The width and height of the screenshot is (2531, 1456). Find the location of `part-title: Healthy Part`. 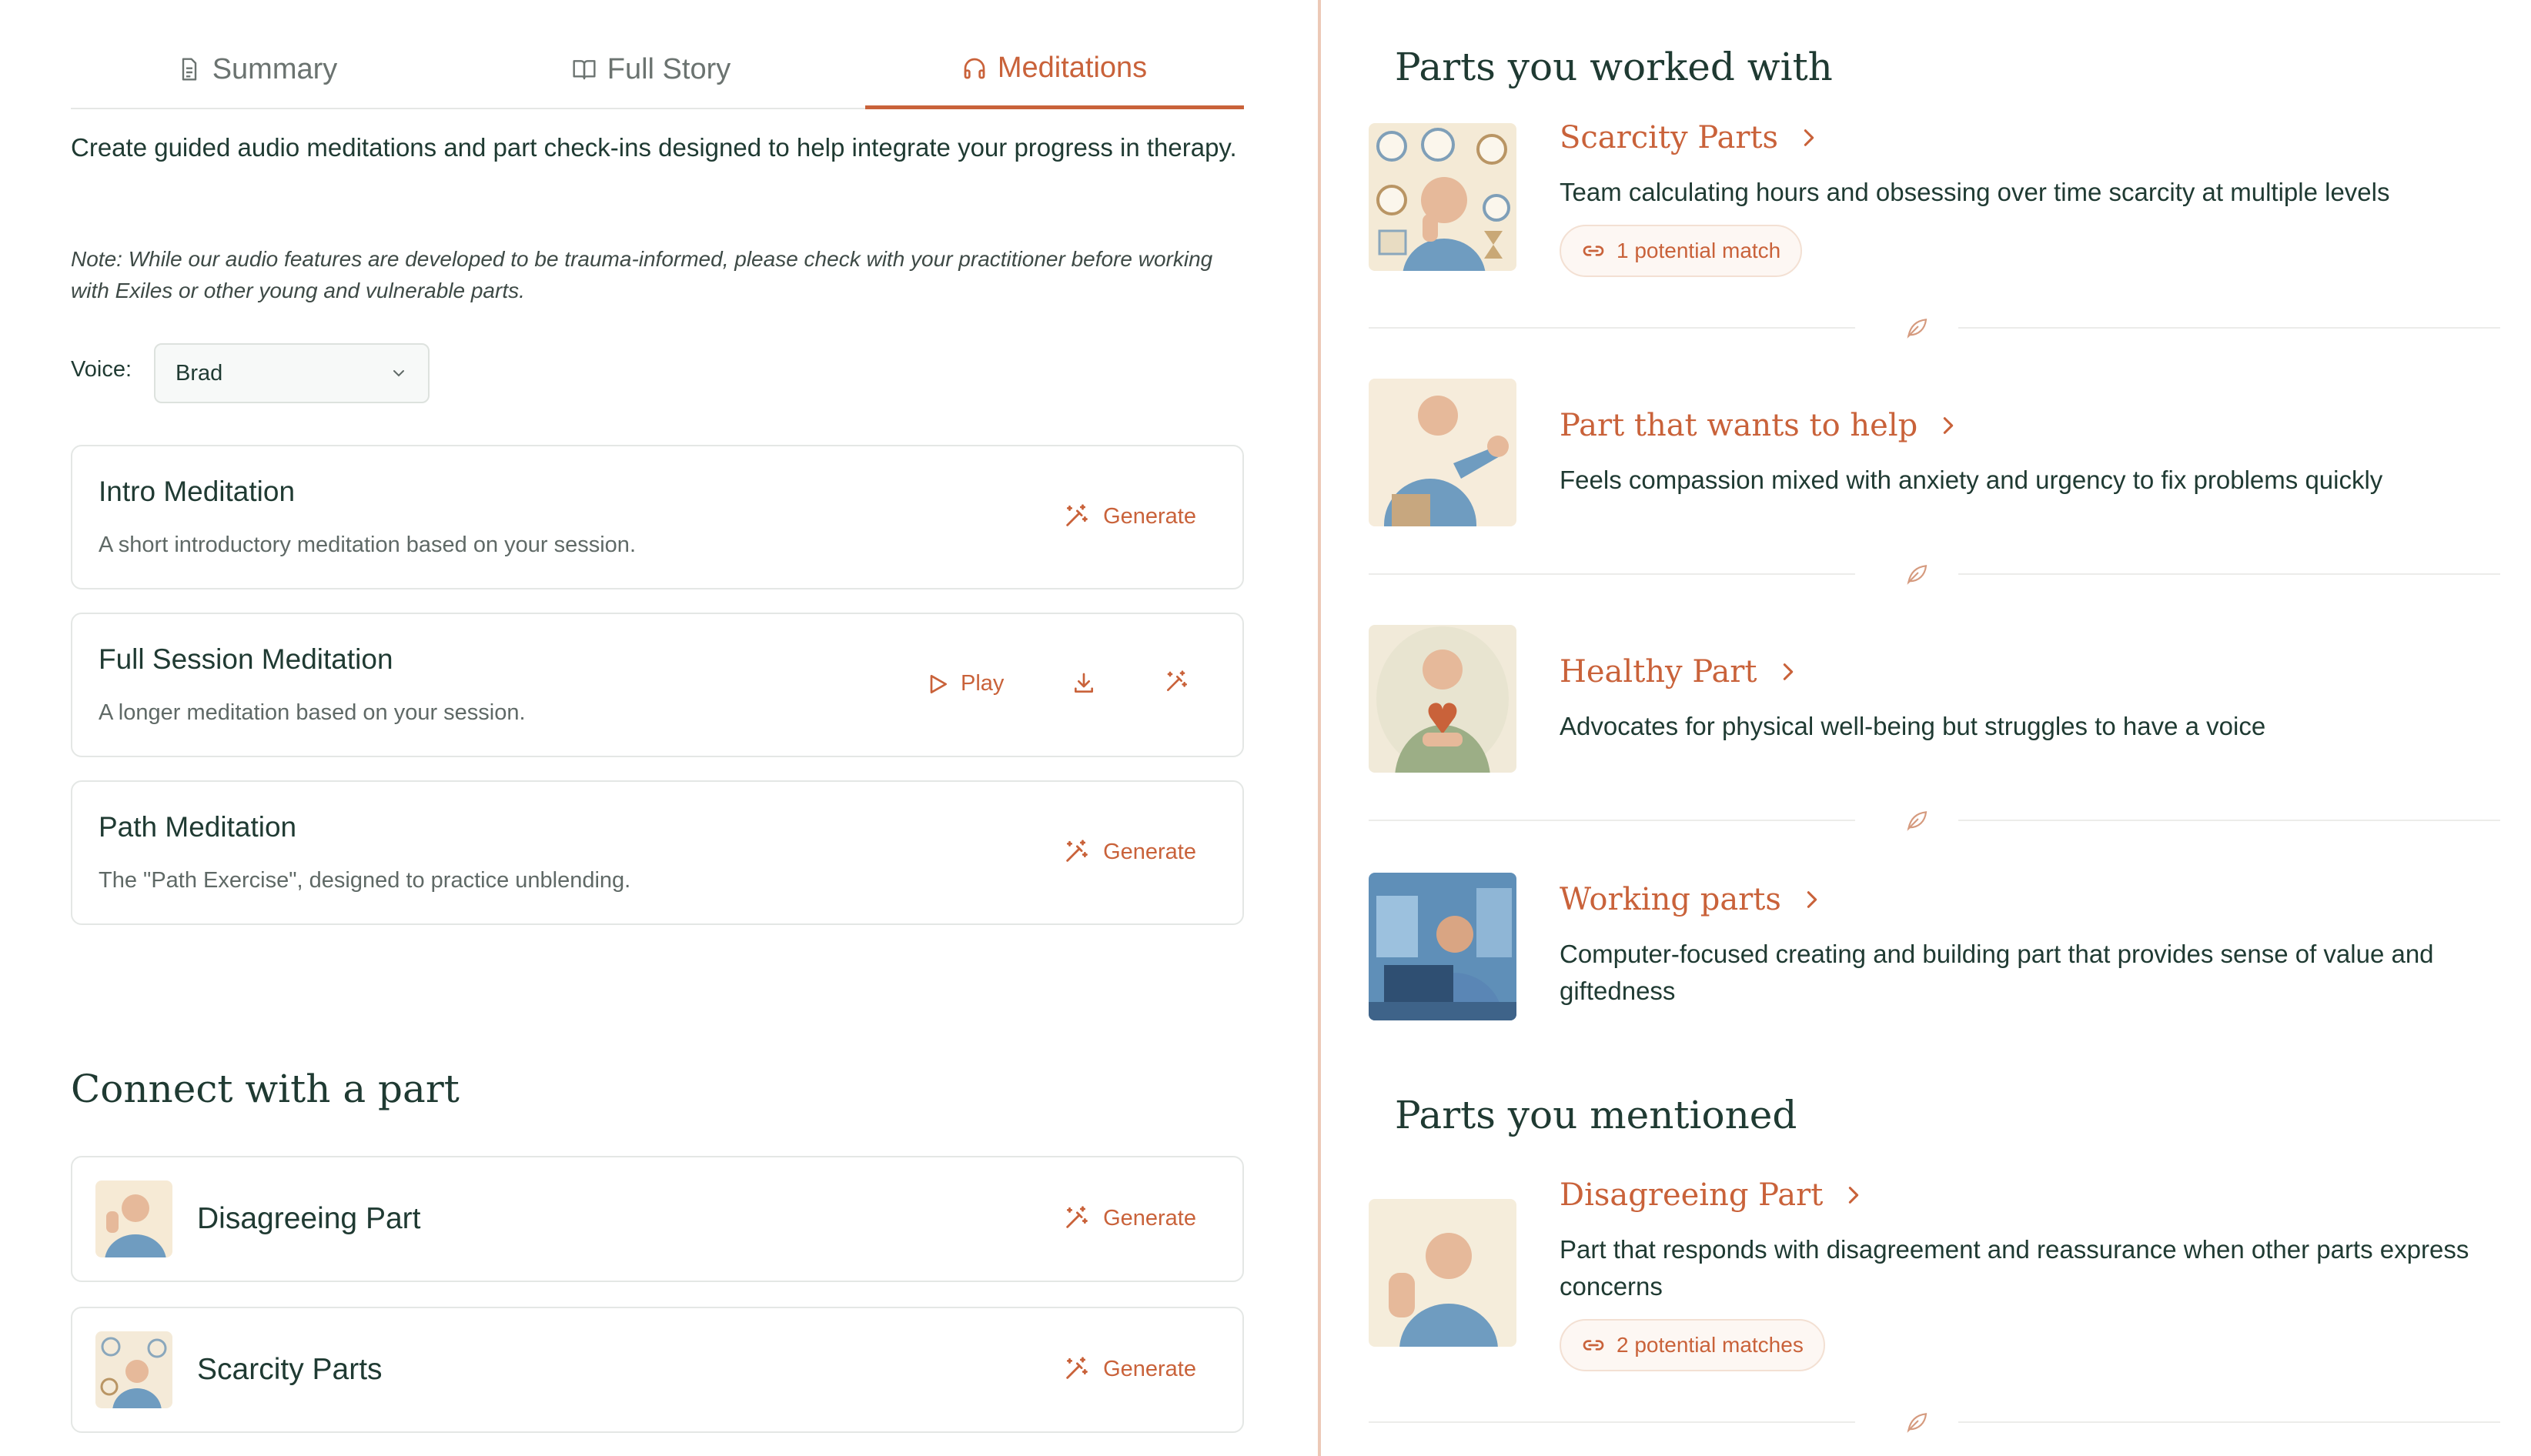

part-title: Healthy Part is located at coordinates (1658, 672).